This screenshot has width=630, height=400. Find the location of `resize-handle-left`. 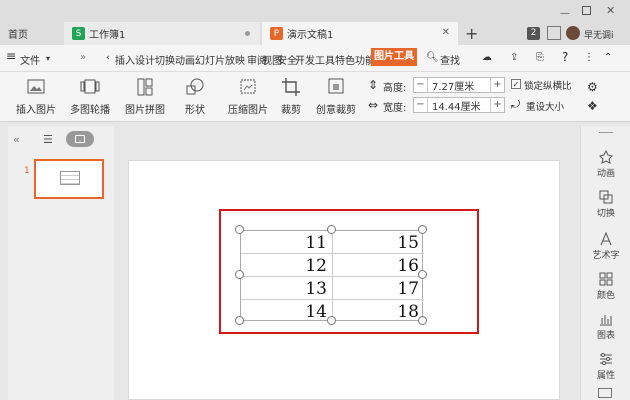

resize-handle-left is located at coordinates (239, 274).